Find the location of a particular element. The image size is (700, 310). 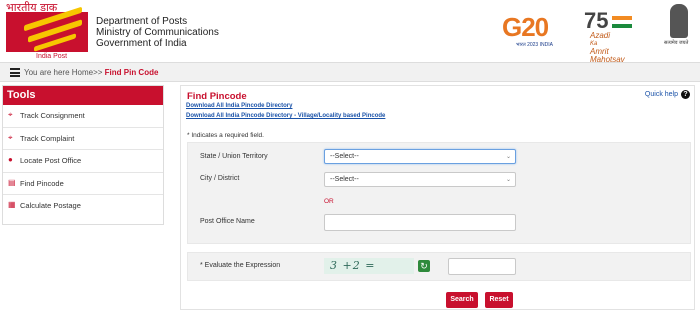

download-all-india-link: Download All India Pincode Directory is located at coordinates (239, 106).